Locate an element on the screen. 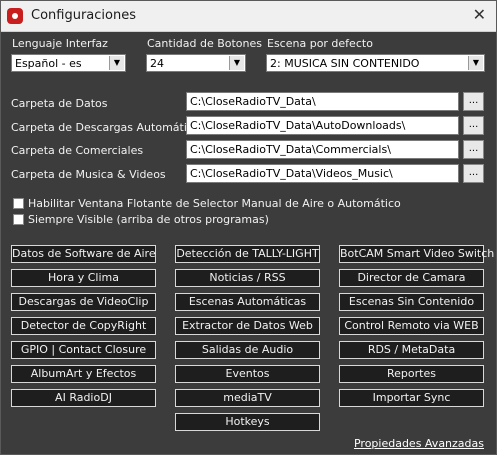 Image resolution: width=497 pixels, height=455 pixels. commercials-folder-label: Carpeta de Comerciales is located at coordinates (77, 150).